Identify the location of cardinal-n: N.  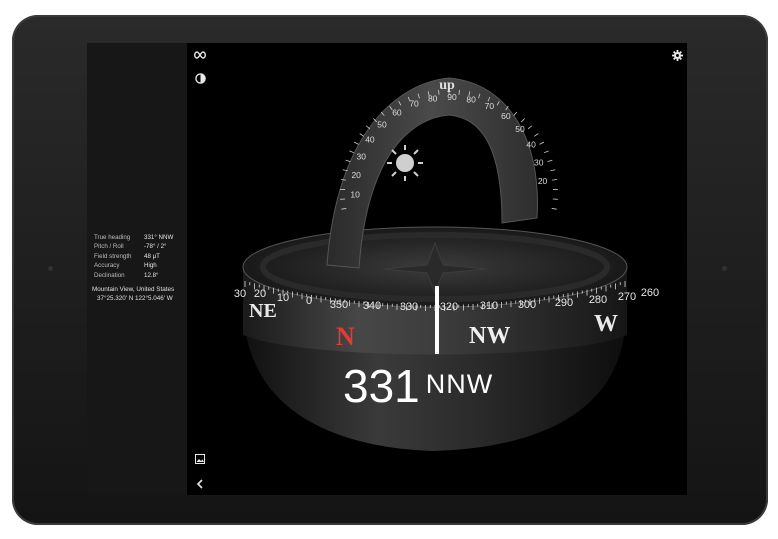
(345, 336).